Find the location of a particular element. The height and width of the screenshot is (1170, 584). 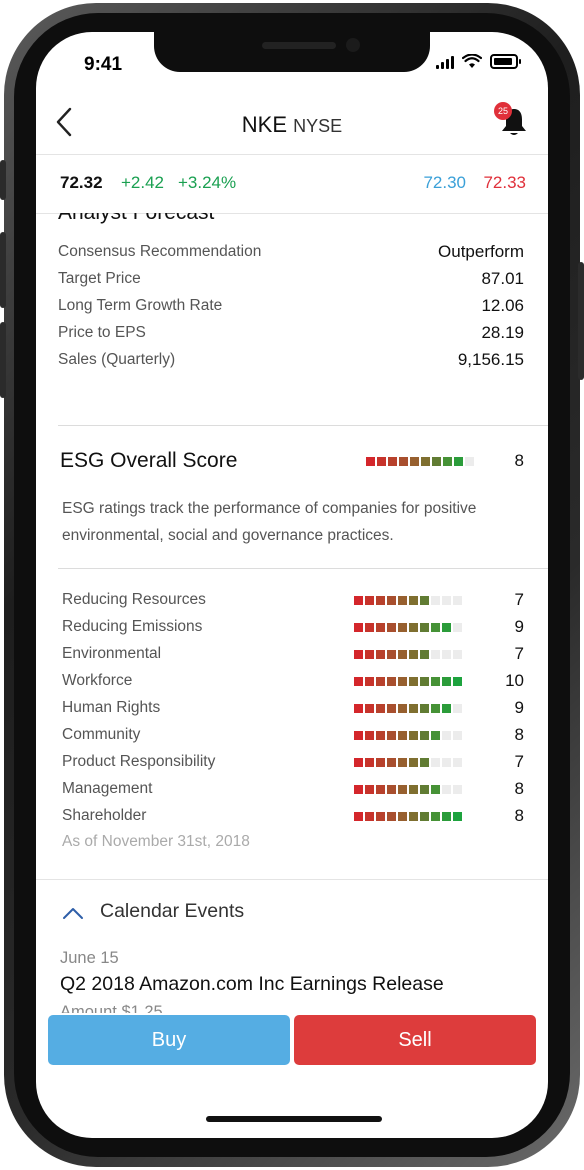

event-amount: Amount $1.25 is located at coordinates (111, 1008).